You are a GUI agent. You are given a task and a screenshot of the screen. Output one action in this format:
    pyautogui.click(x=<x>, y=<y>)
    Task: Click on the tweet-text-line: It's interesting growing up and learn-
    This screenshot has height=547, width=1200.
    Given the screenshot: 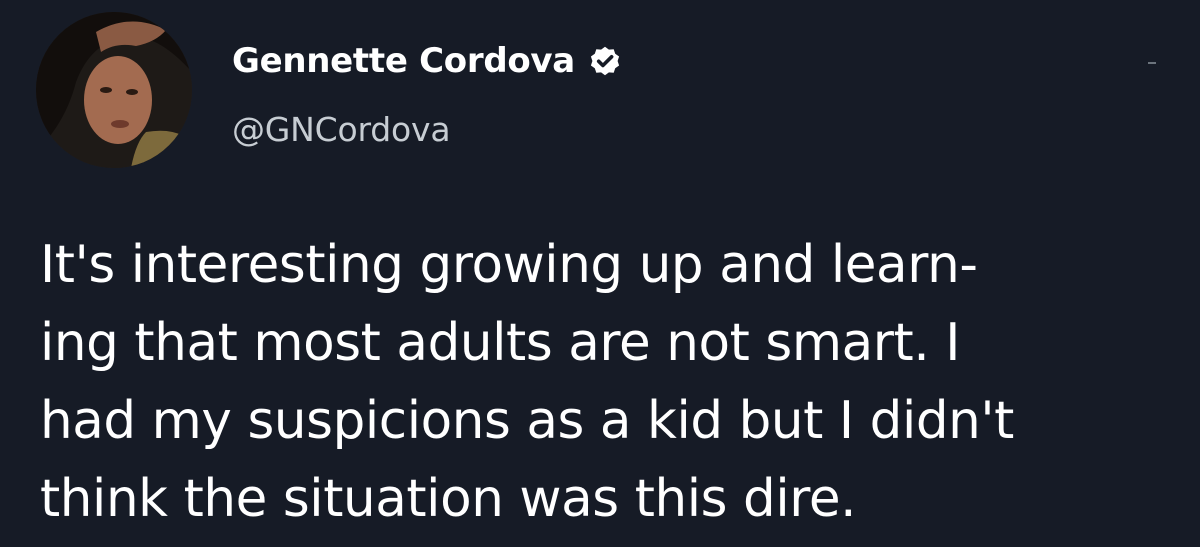 What is the action you would take?
    pyautogui.click(x=509, y=265)
    